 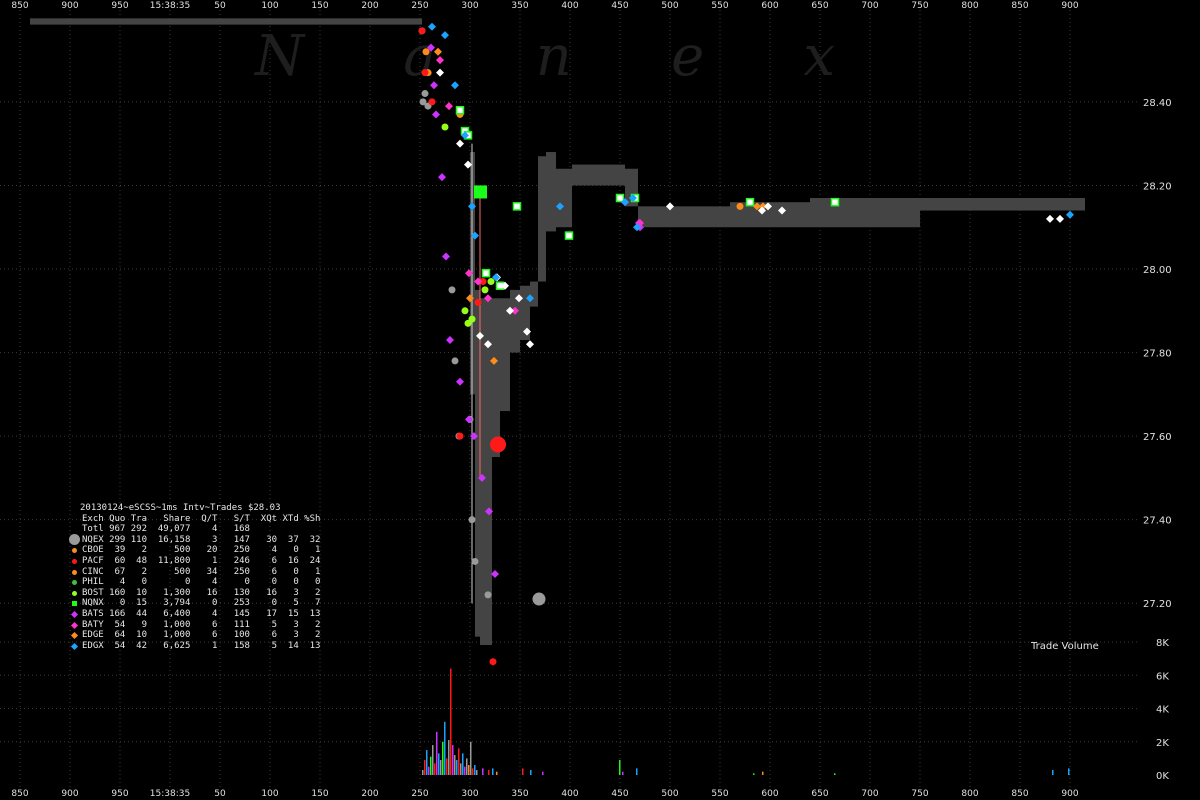 I want to click on stats-row-text: PHIL 4 0 0 4 0 0 0 0, so click(x=201, y=582).